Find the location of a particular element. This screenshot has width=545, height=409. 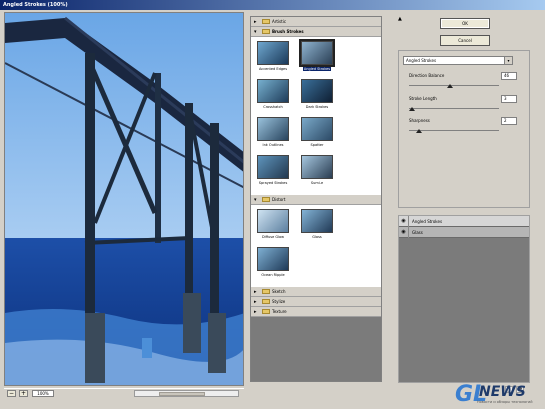

filter-label: Crosshatch is located at coordinates (273, 107).